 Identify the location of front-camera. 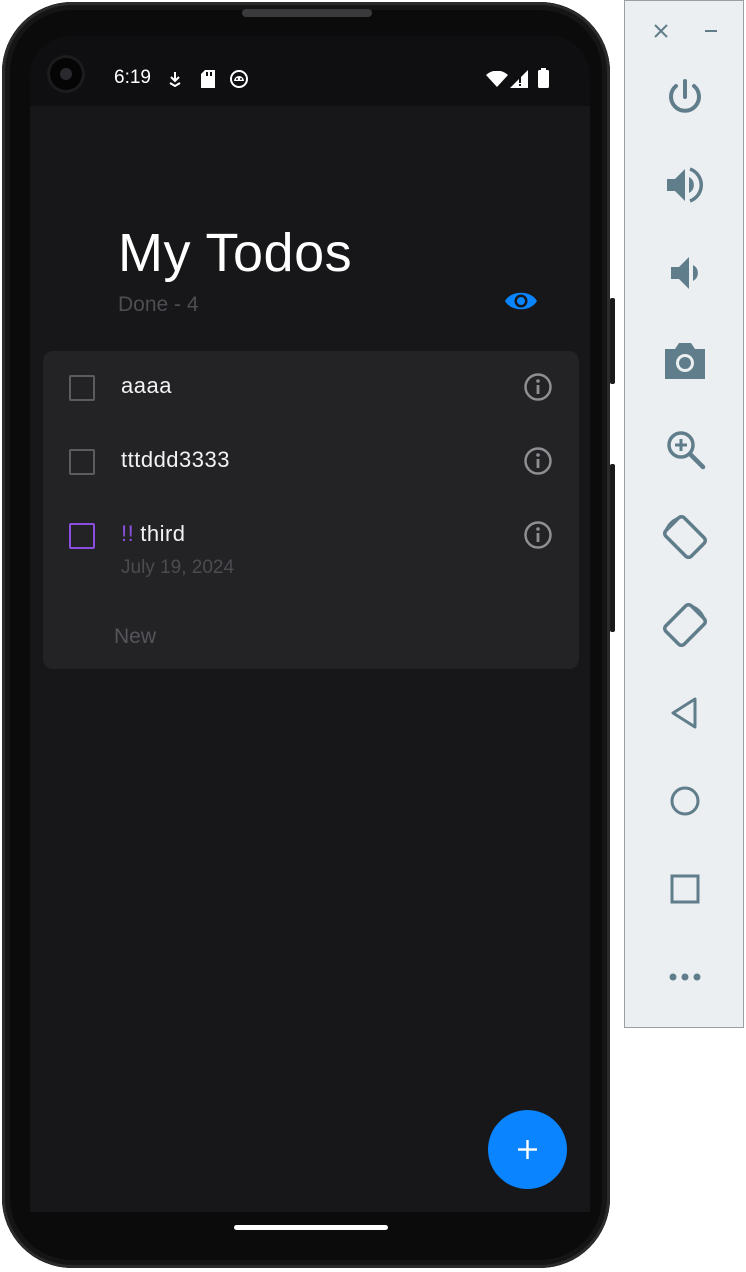
(66, 74).